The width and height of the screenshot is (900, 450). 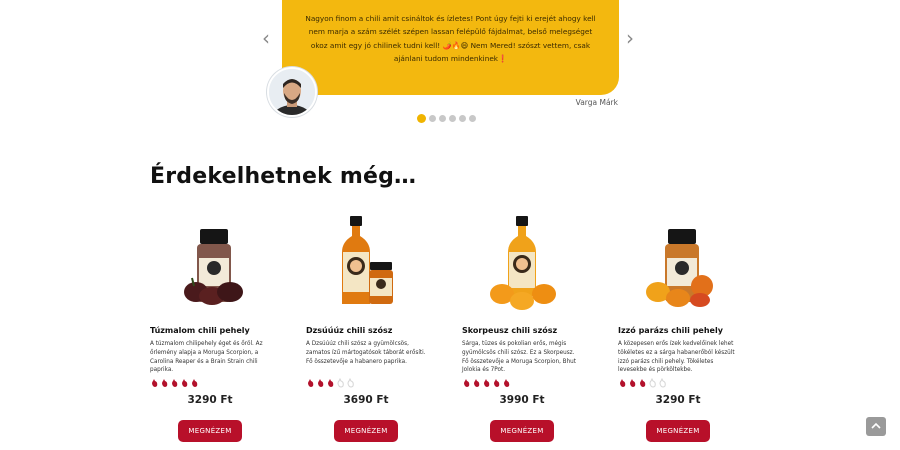 What do you see at coordinates (596, 102) in the screenshot?
I see `testimonial-author: Varga Márk` at bounding box center [596, 102].